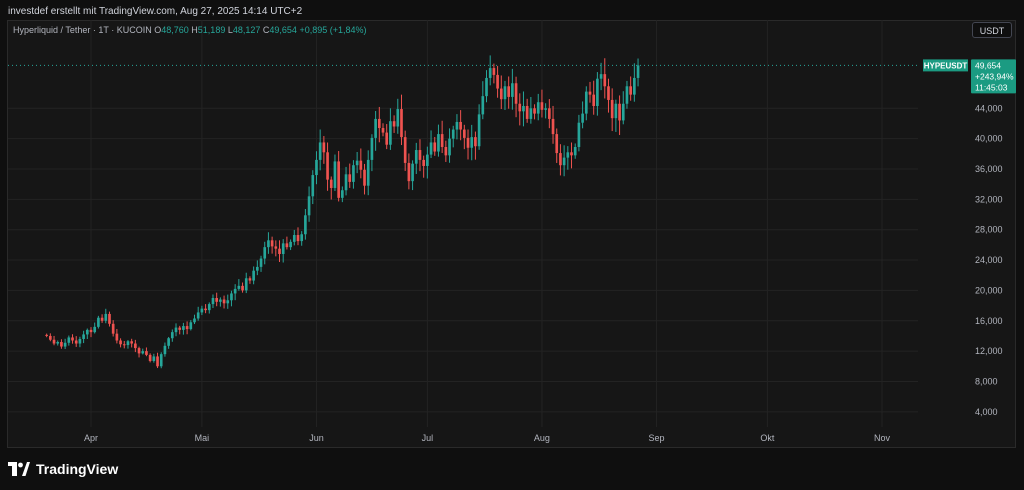  I want to click on tradingview-logo-icon, so click(19, 469).